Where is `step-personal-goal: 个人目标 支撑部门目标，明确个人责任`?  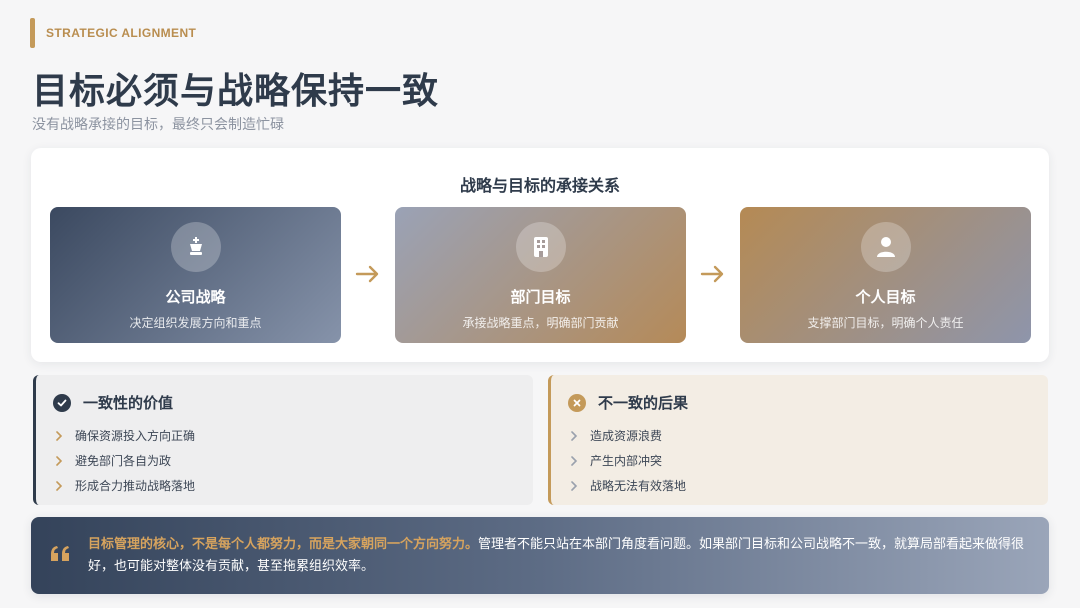
step-personal-goal: 个人目标 支撑部门目标，明确个人责任 is located at coordinates (885, 275).